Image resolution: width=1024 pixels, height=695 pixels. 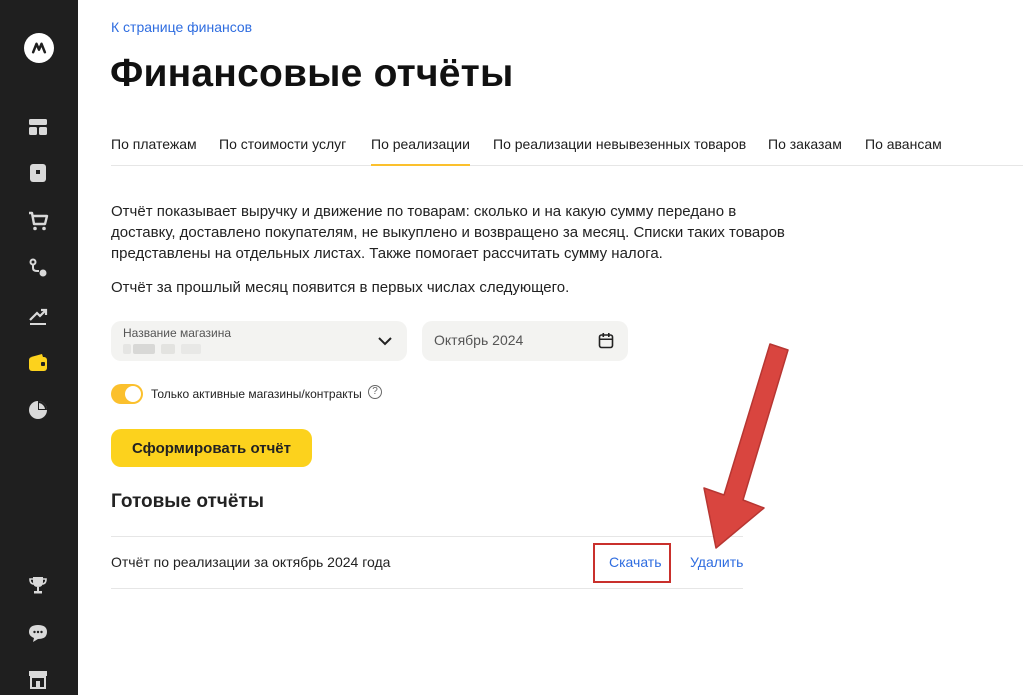 What do you see at coordinates (746, 446) in the screenshot?
I see `annotation-arrow` at bounding box center [746, 446].